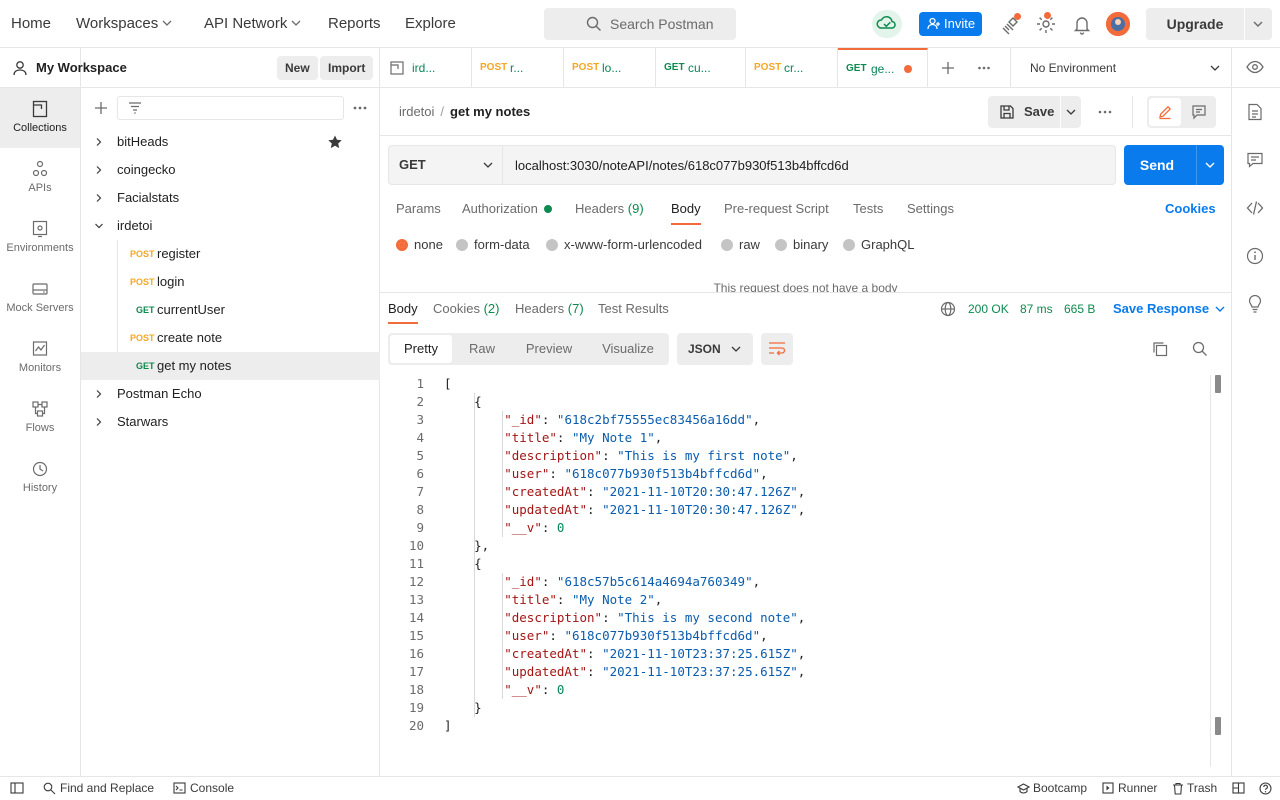  I want to click on format-raw: Raw, so click(482, 349).